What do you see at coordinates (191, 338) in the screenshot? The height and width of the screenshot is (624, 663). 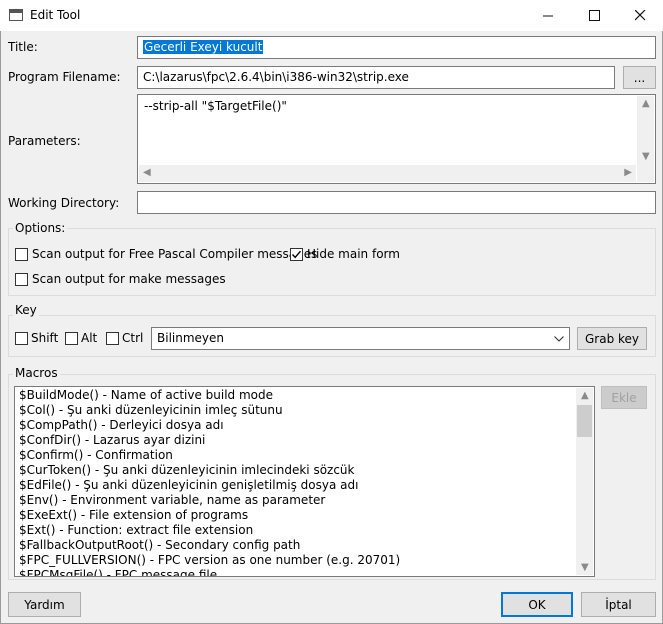 I see `key-combobox-value: Bilinmeyen` at bounding box center [191, 338].